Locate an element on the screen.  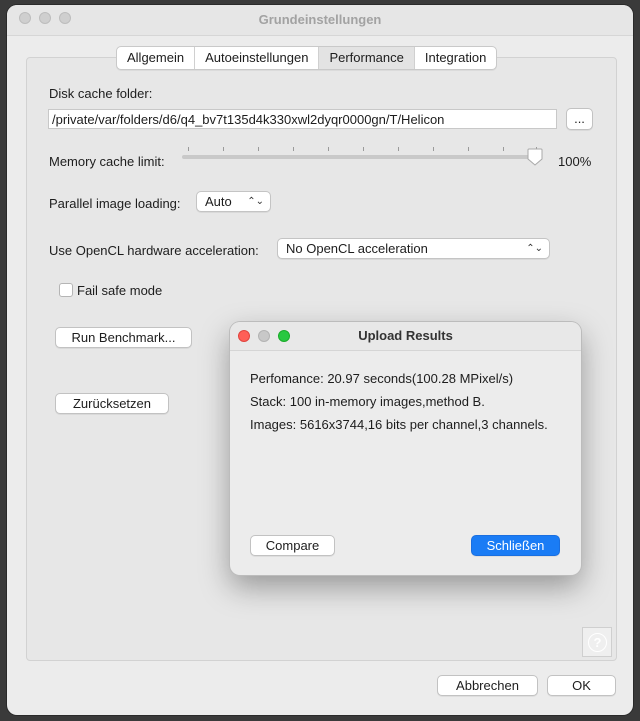
parallel-loading-label: Parallel image loading: is located at coordinates (115, 203).